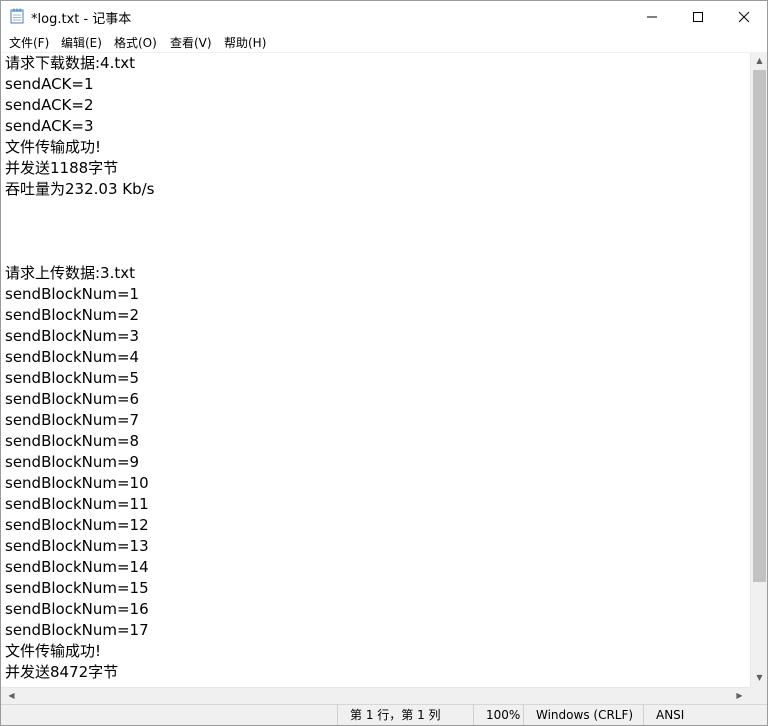  I want to click on scroll-left-icon: ◀, so click(11, 695).